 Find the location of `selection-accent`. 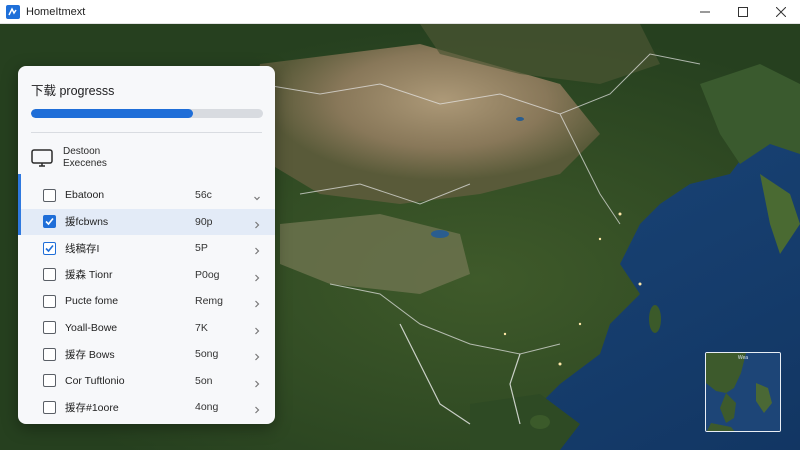

selection-accent is located at coordinates (19, 221).